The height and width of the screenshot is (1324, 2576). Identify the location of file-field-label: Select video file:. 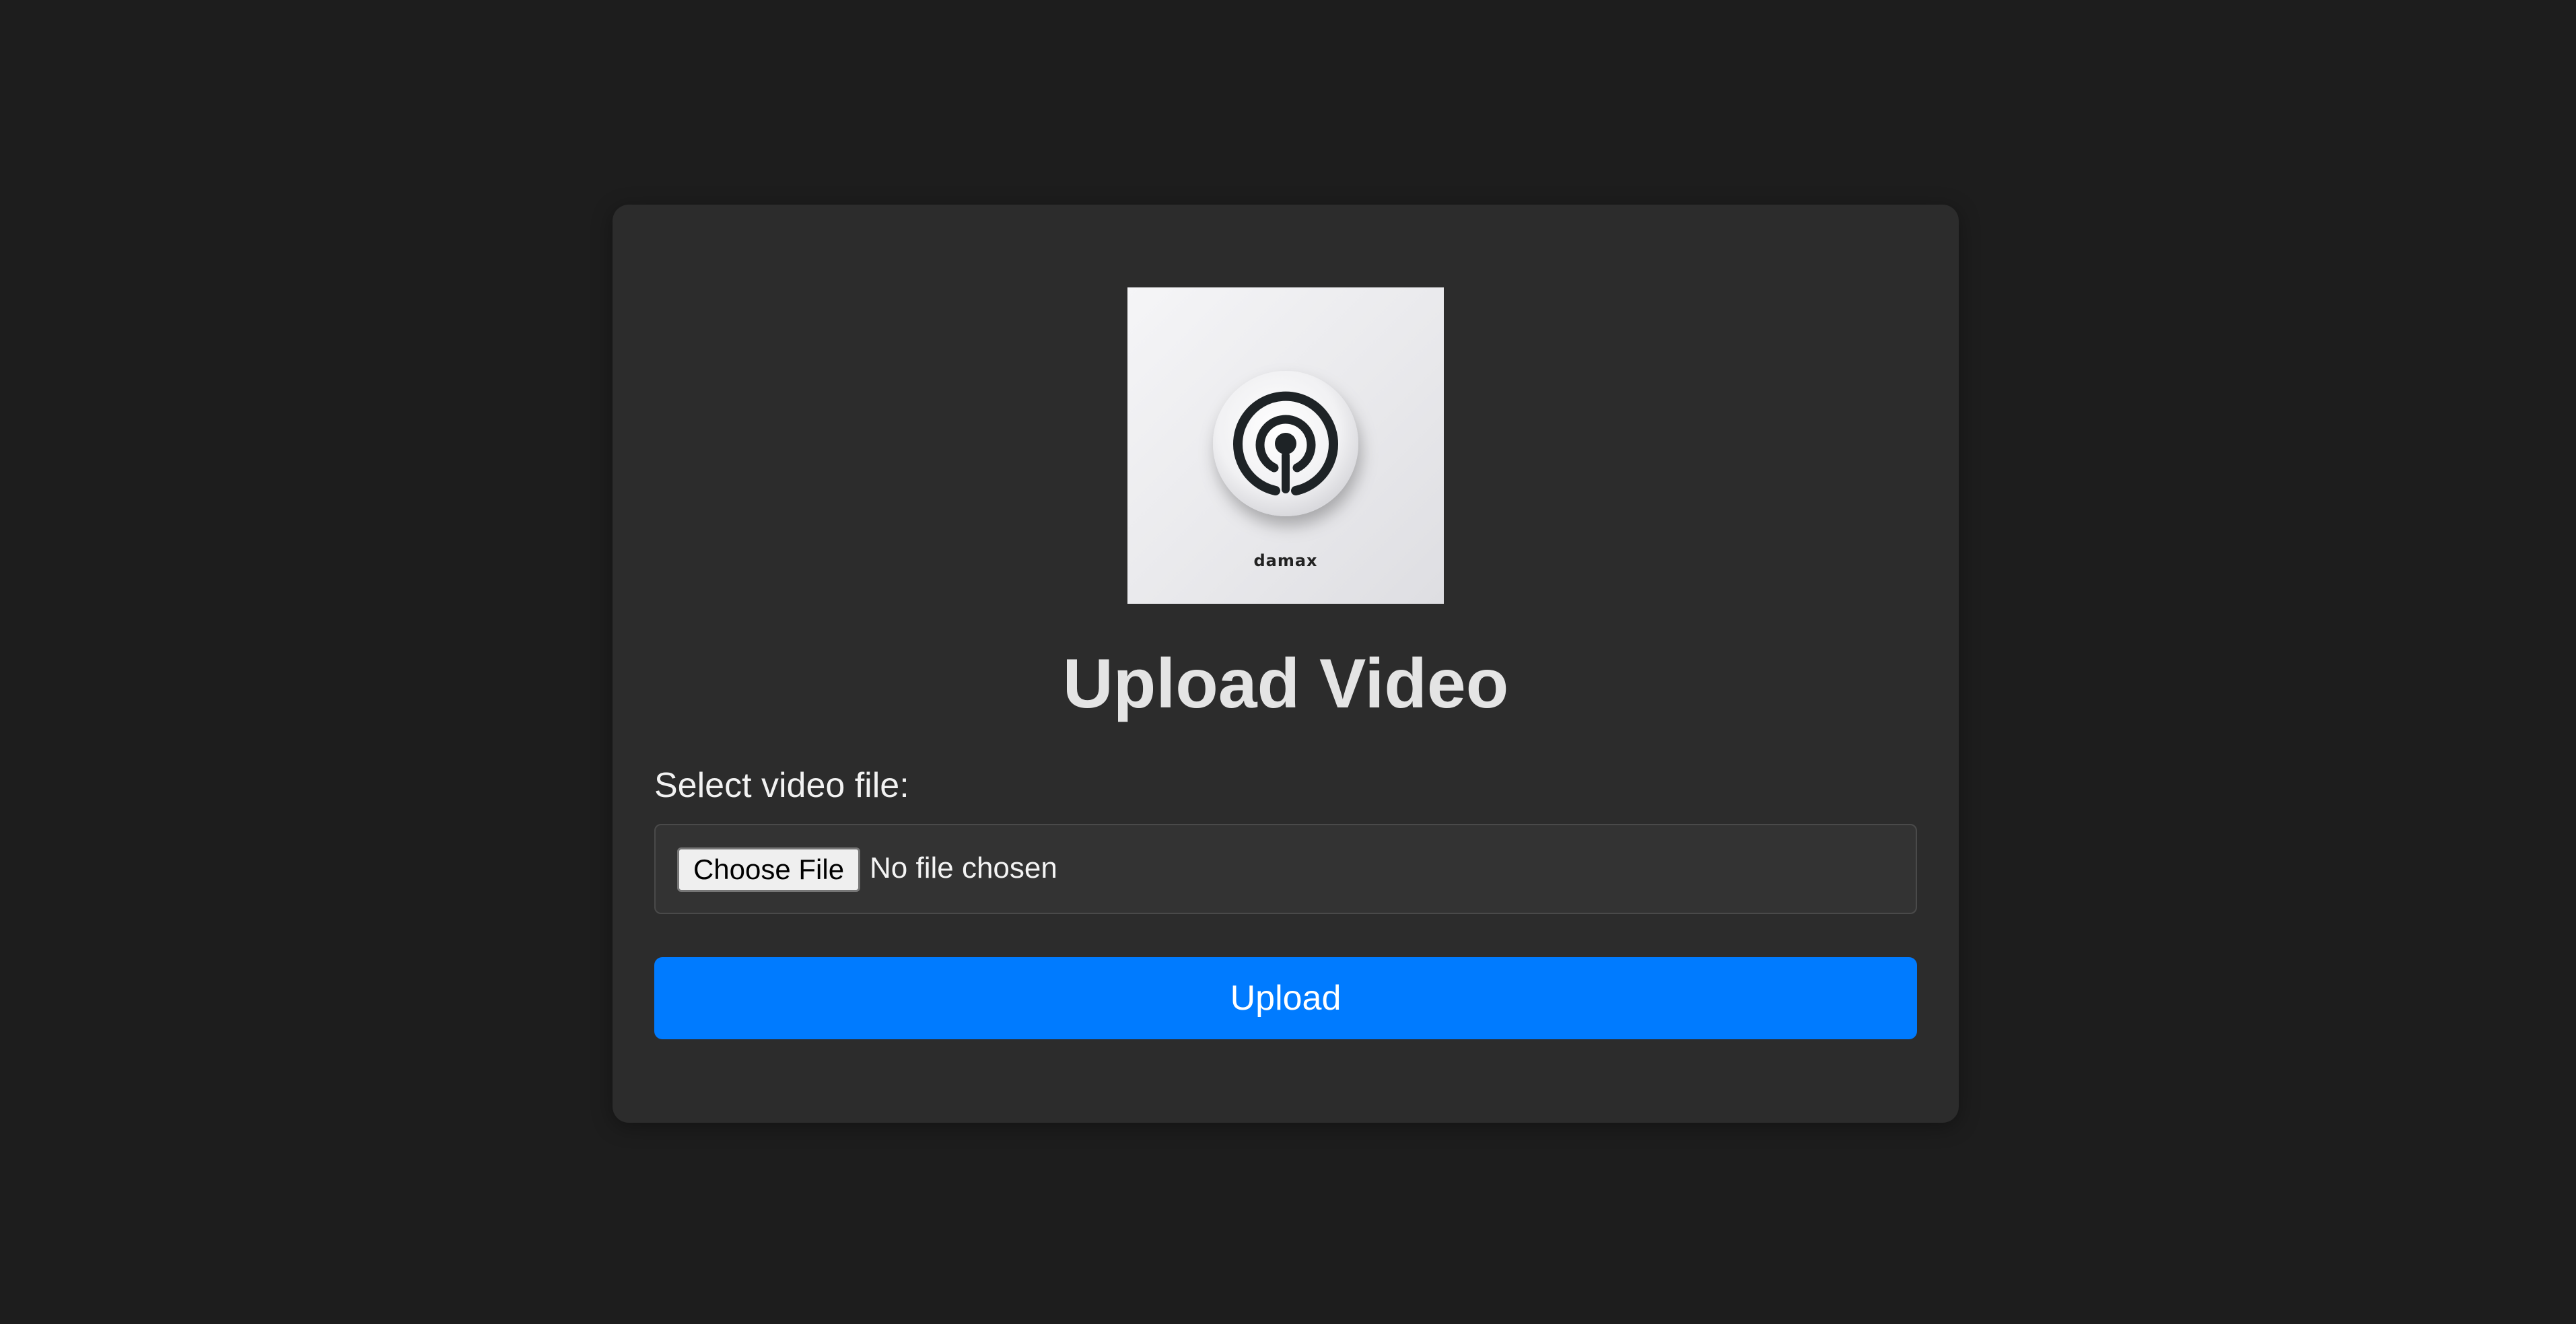
(781, 785).